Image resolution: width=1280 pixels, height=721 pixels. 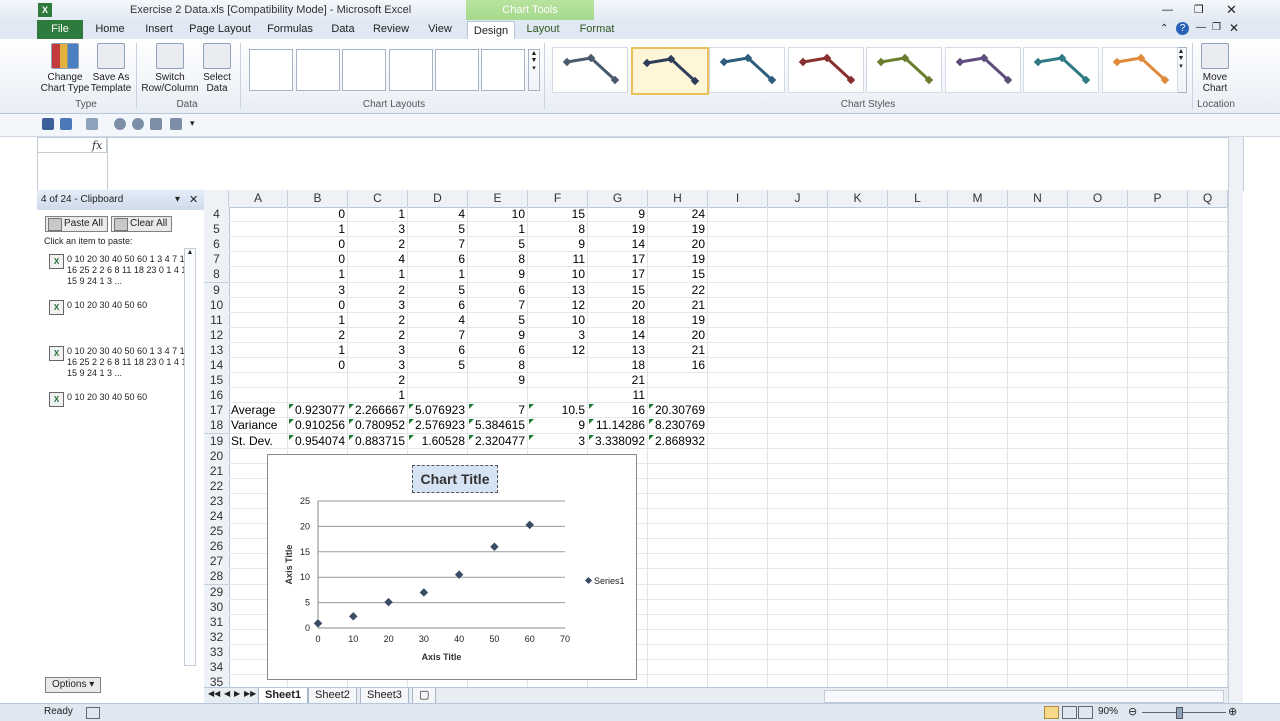 What do you see at coordinates (1179, 713) in the screenshot?
I see `zoom-slider-thumb` at bounding box center [1179, 713].